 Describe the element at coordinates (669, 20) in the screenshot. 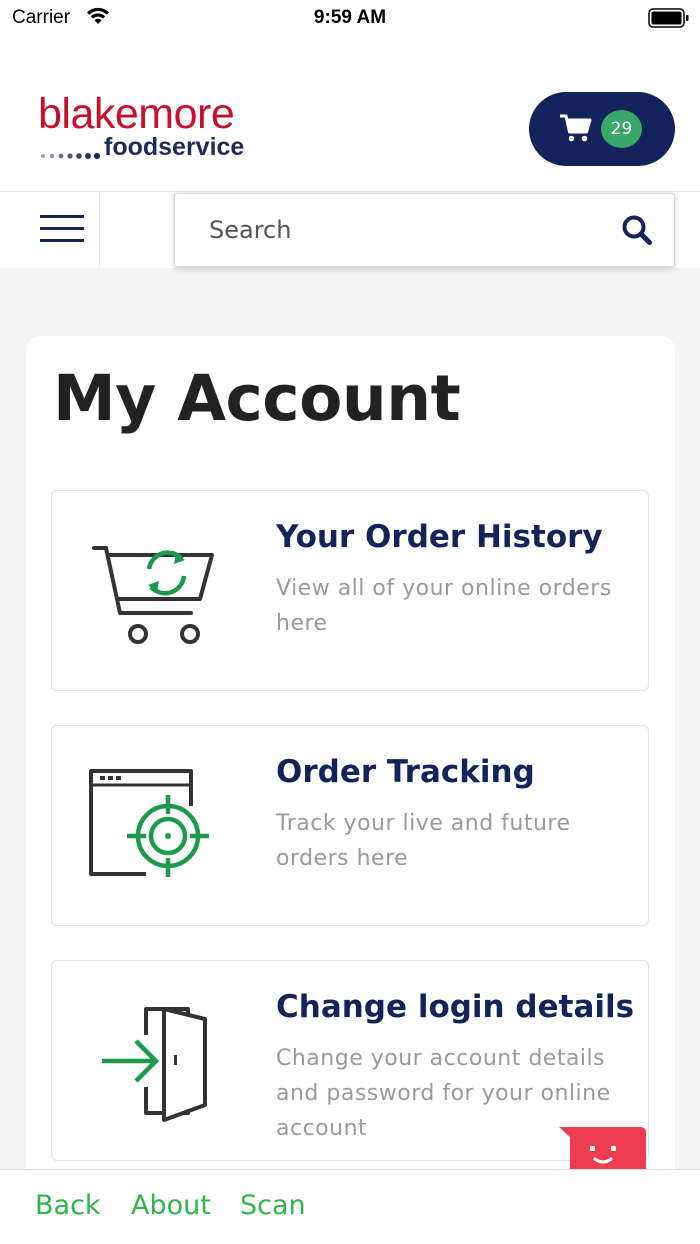

I see `battery-icon` at that location.